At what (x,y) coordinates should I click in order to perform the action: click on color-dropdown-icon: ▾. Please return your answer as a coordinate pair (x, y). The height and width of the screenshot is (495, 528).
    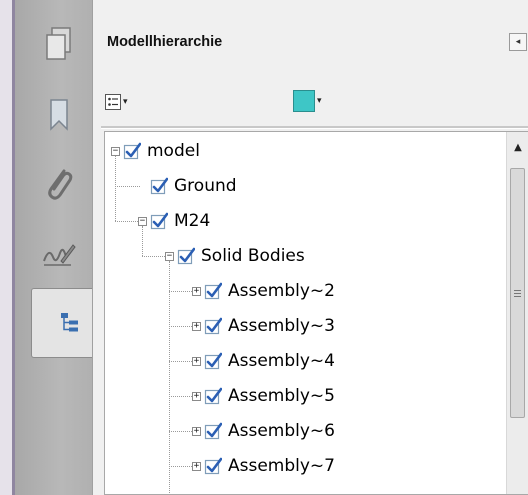
    Looking at the image, I should click on (319, 101).